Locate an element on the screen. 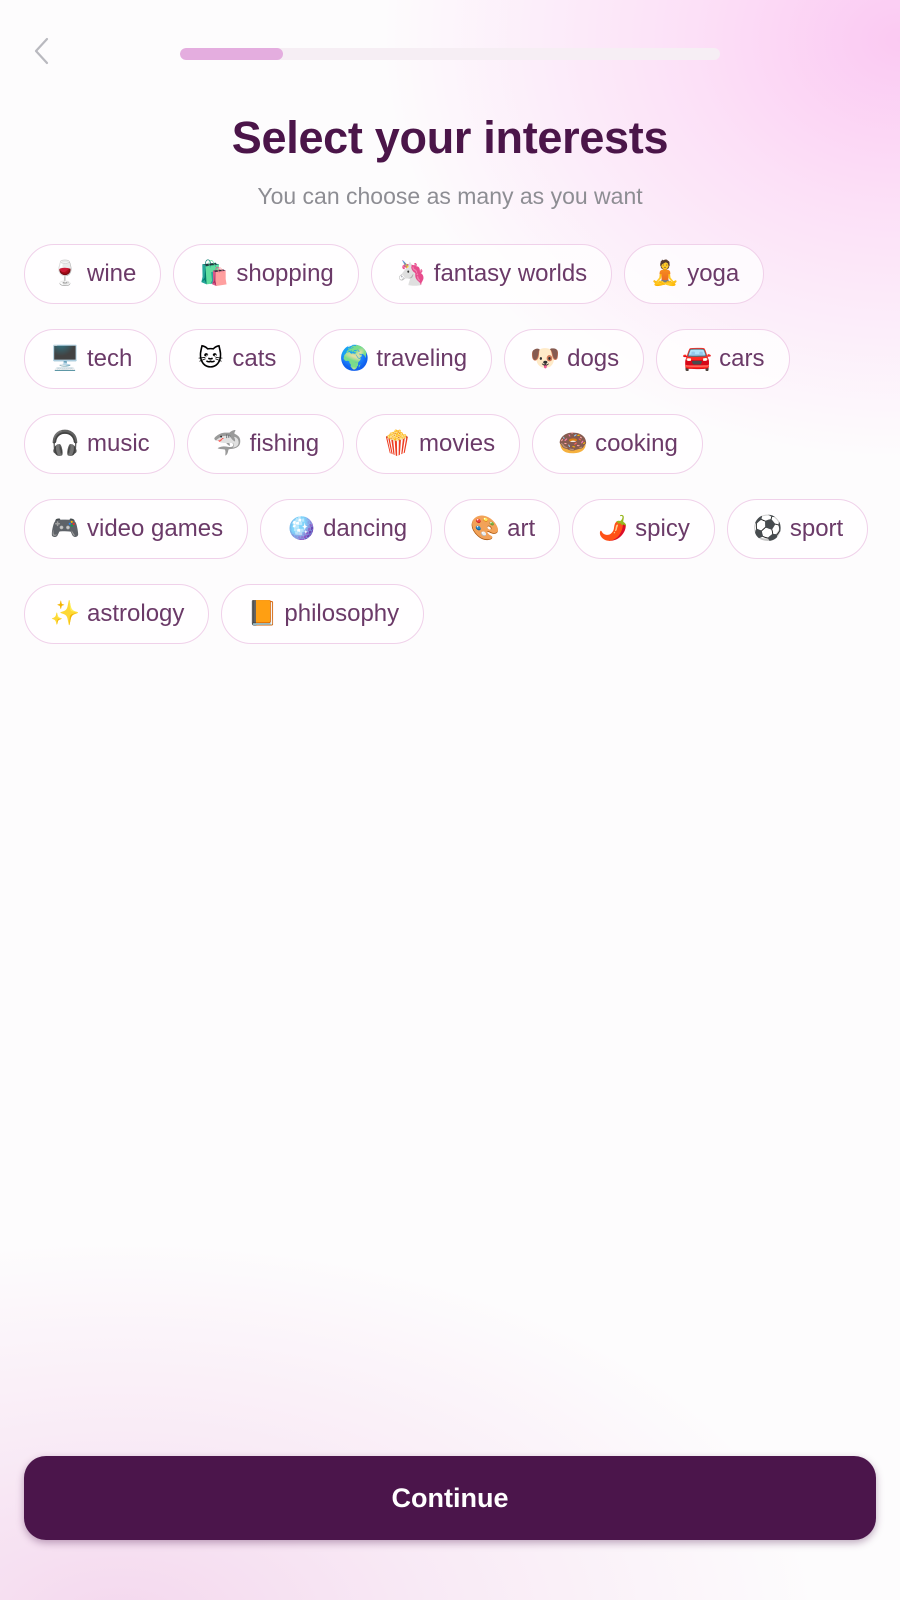 This screenshot has width=900, height=1600. progress-bar-fill is located at coordinates (231, 54).